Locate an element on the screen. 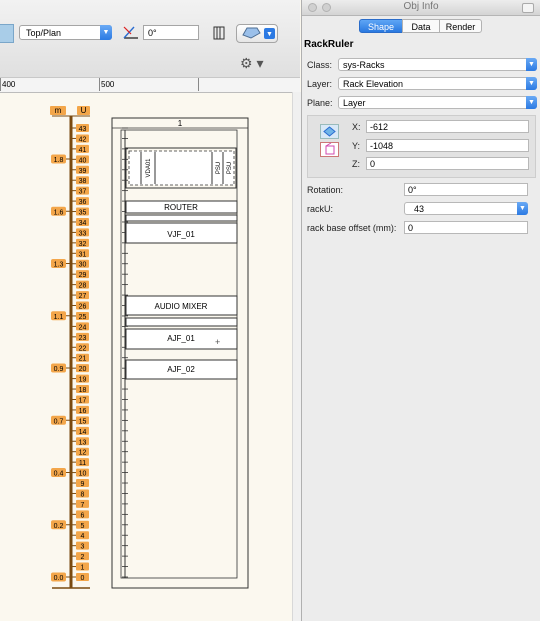  class-select: sys-Racks ▼ is located at coordinates (437, 64).